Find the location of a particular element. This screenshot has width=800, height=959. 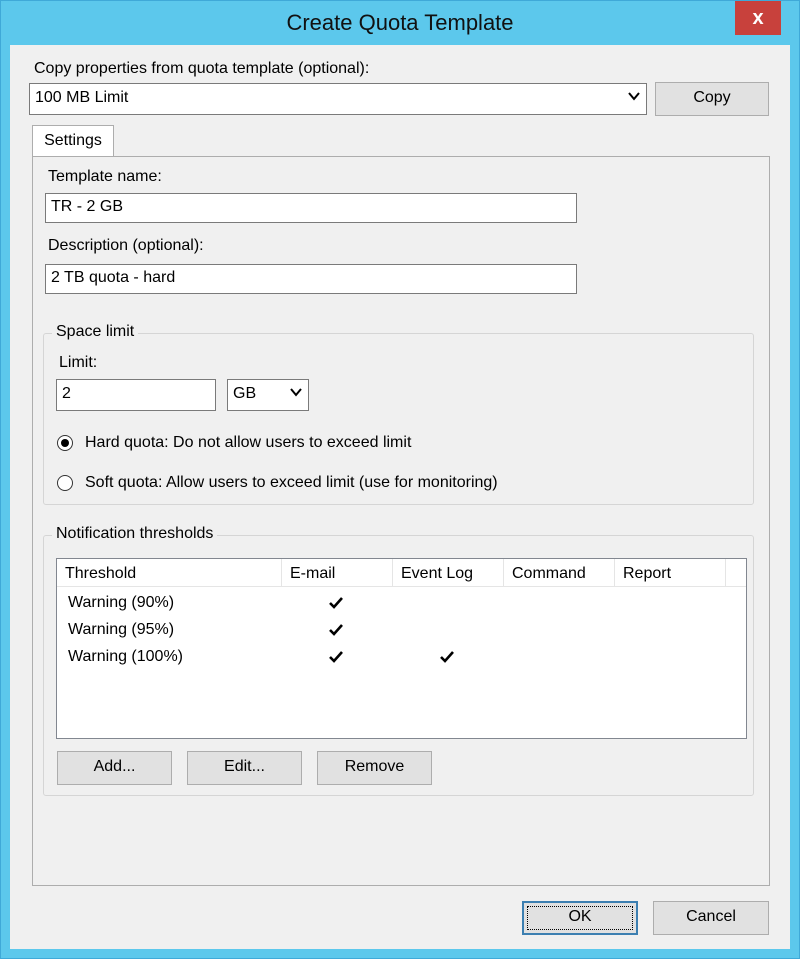

template-name-field: TR - 2 GB is located at coordinates (311, 208).